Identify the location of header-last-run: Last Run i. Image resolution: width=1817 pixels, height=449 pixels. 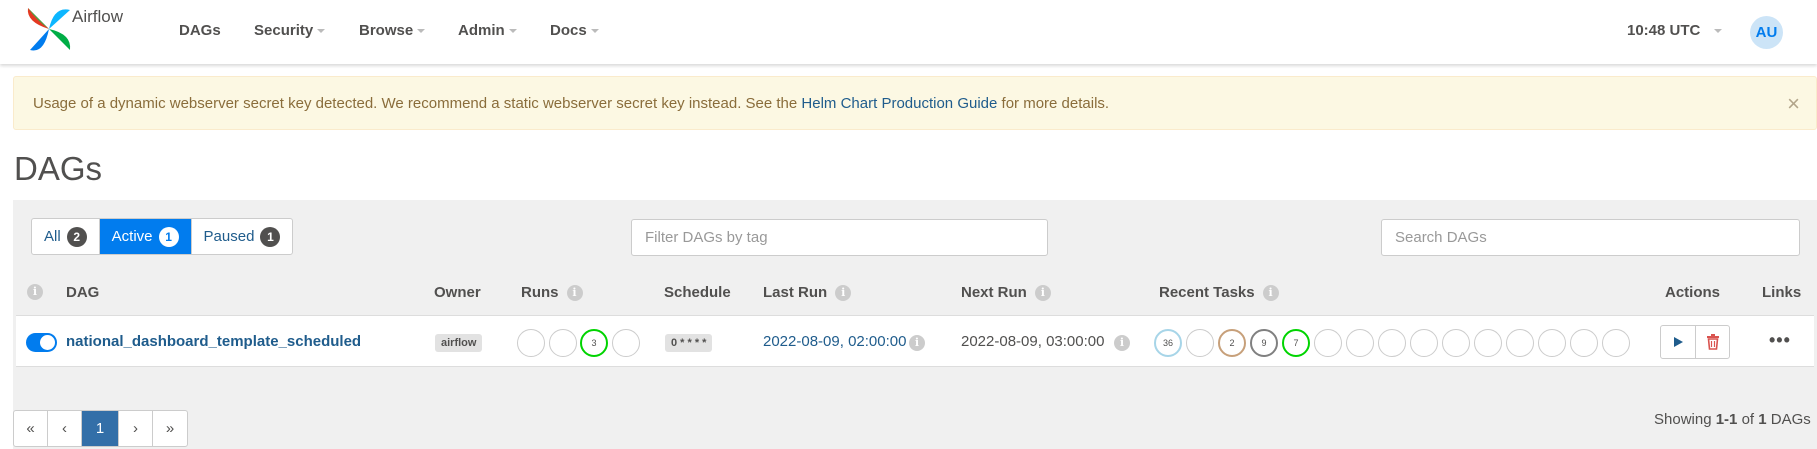
(807, 292).